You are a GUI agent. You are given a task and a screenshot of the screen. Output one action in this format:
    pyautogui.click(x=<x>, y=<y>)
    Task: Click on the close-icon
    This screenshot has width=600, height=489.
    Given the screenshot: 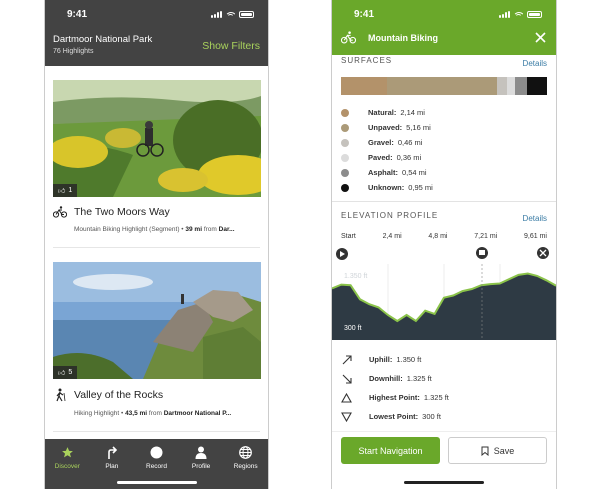 What is the action you would take?
    pyautogui.click(x=540, y=37)
    